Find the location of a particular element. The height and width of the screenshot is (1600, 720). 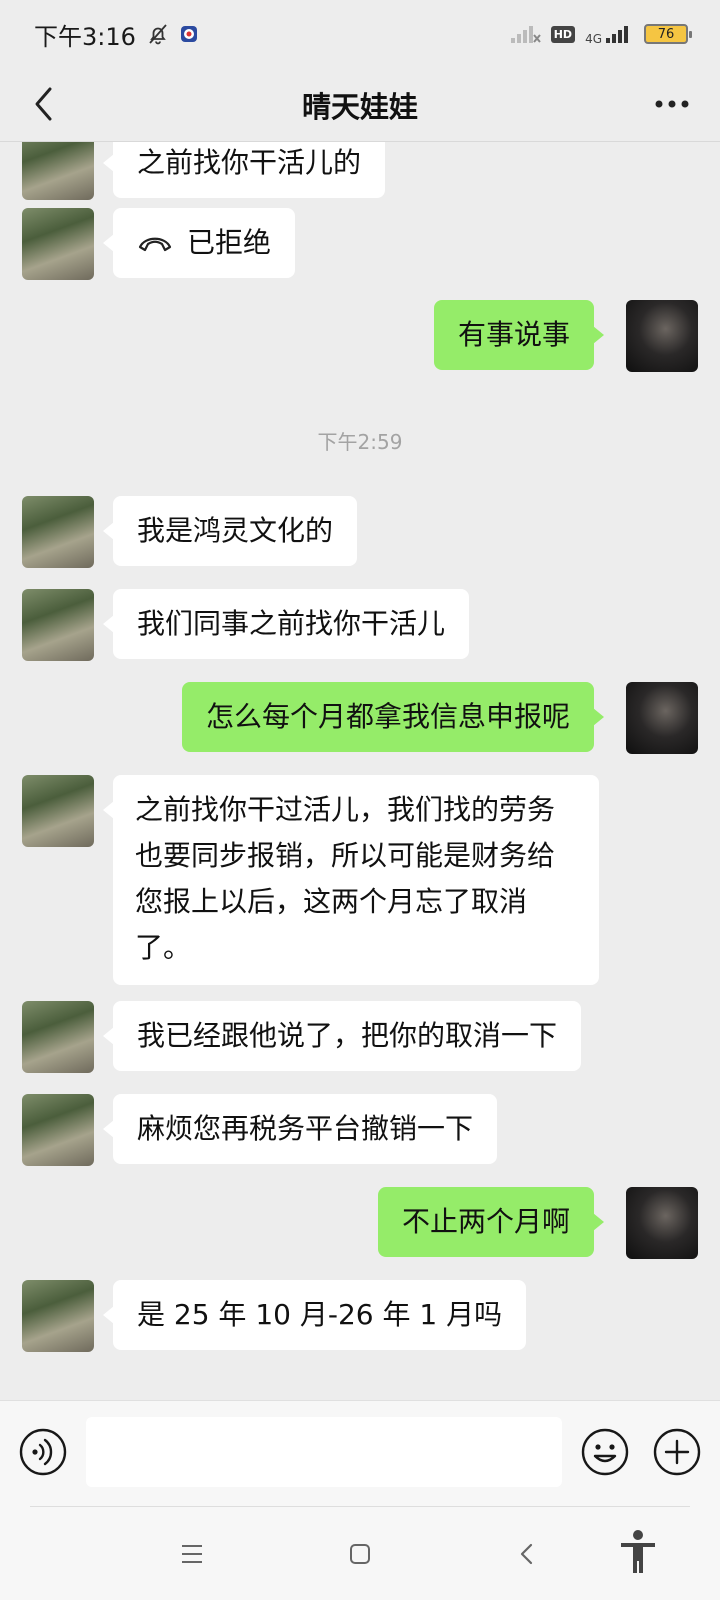

message-input is located at coordinates (324, 1452).